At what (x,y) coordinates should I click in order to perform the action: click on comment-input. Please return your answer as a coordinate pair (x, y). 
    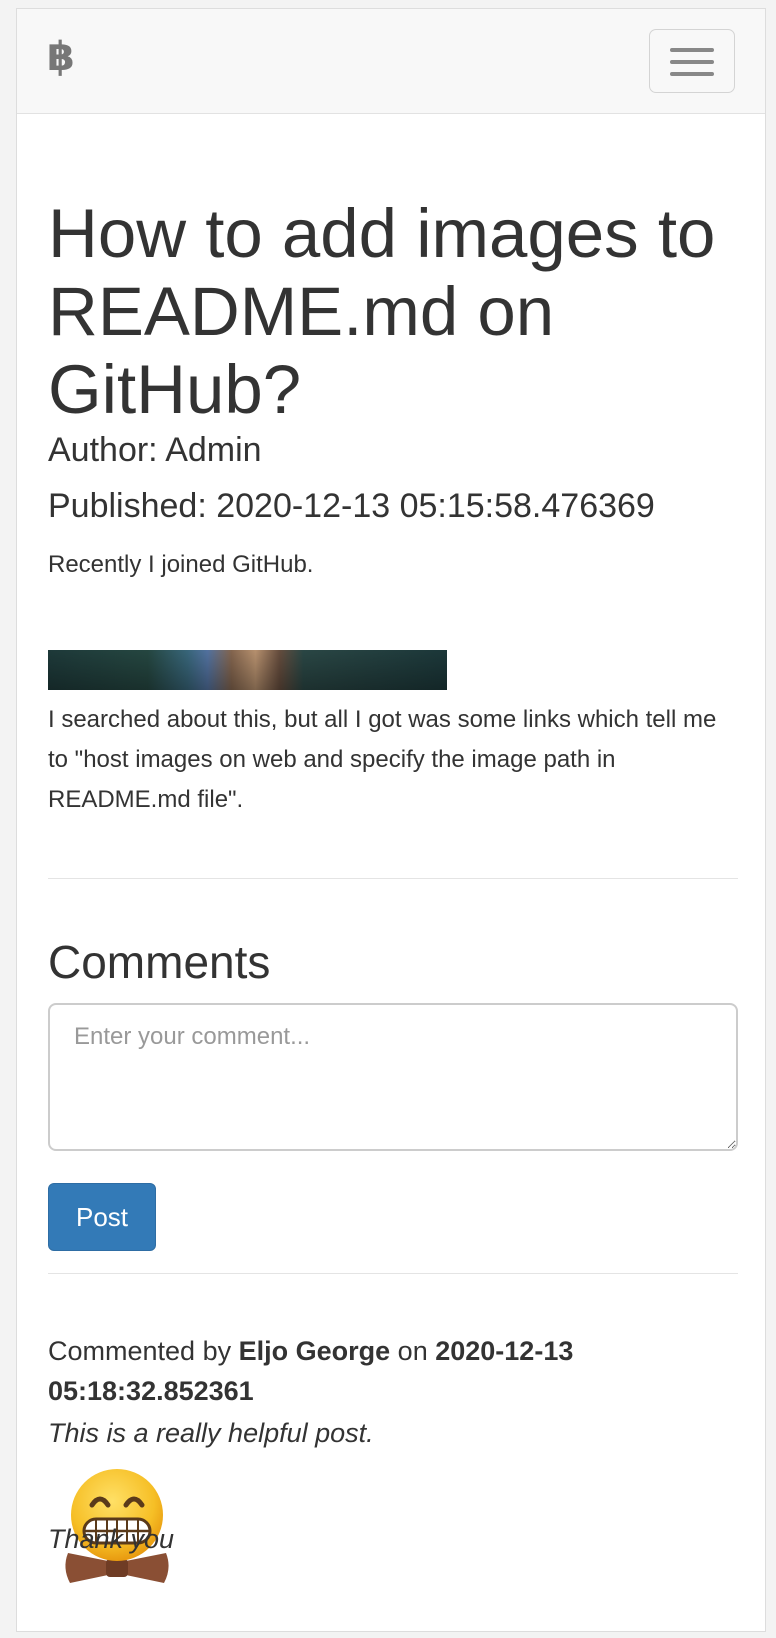
    Looking at the image, I should click on (393, 1077).